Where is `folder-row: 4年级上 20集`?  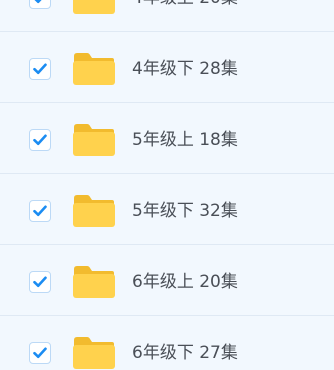
folder-row: 4年级上 20集 is located at coordinates (167, 16).